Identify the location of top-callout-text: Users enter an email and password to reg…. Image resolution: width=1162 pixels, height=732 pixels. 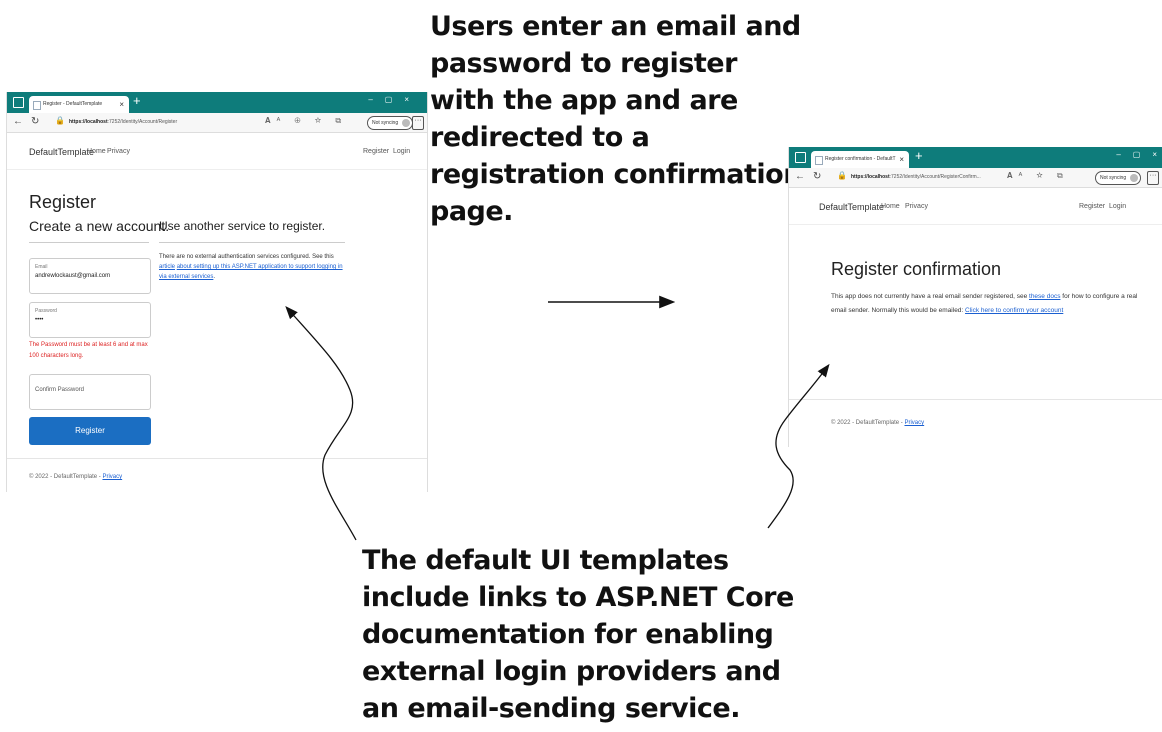
(616, 119).